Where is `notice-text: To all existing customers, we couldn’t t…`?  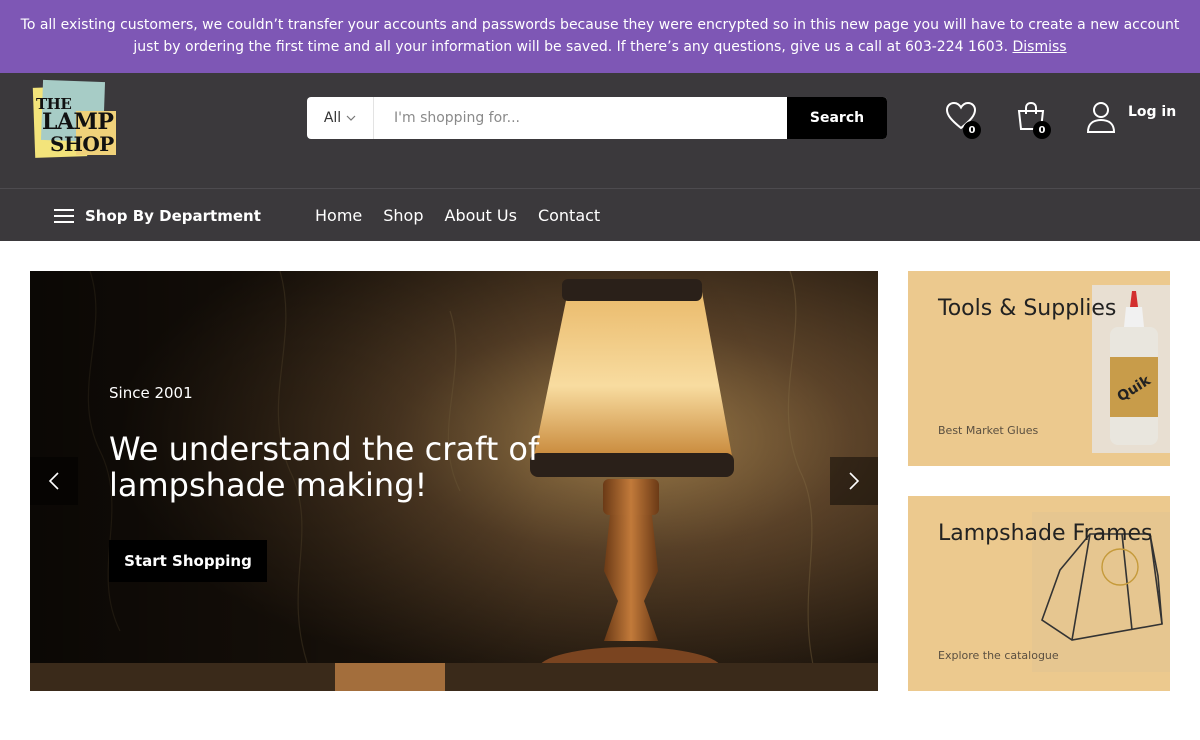 notice-text: To all existing customers, we couldn’t t… is located at coordinates (600, 36).